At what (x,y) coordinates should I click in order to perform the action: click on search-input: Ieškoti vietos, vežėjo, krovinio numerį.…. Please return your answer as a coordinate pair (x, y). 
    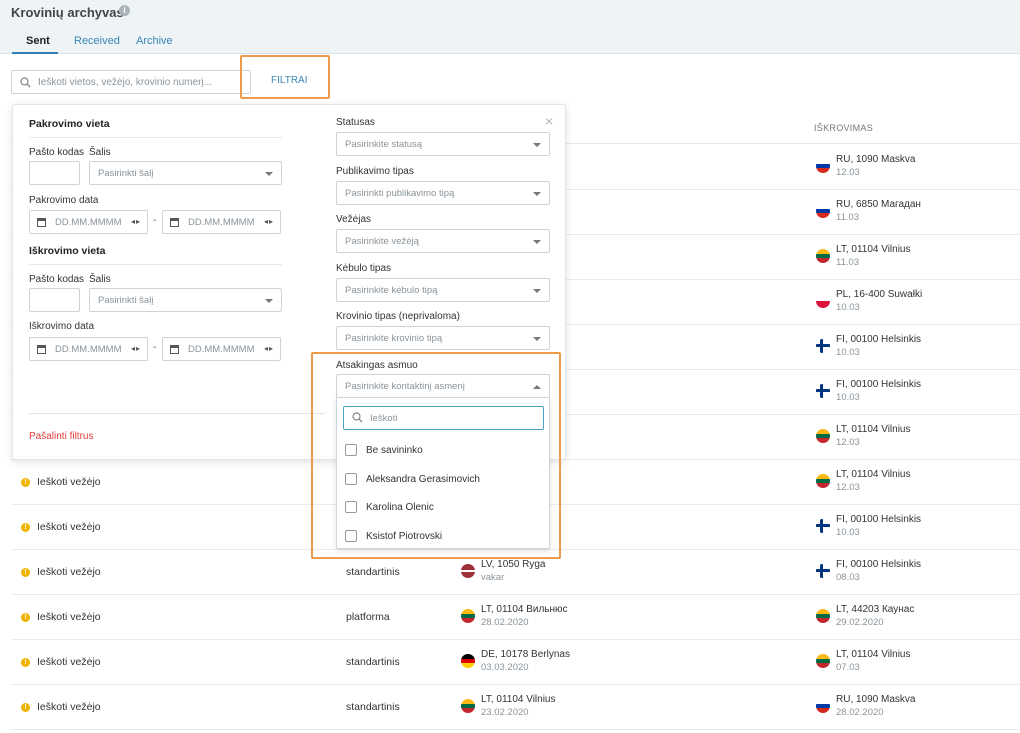
    Looking at the image, I should click on (131, 82).